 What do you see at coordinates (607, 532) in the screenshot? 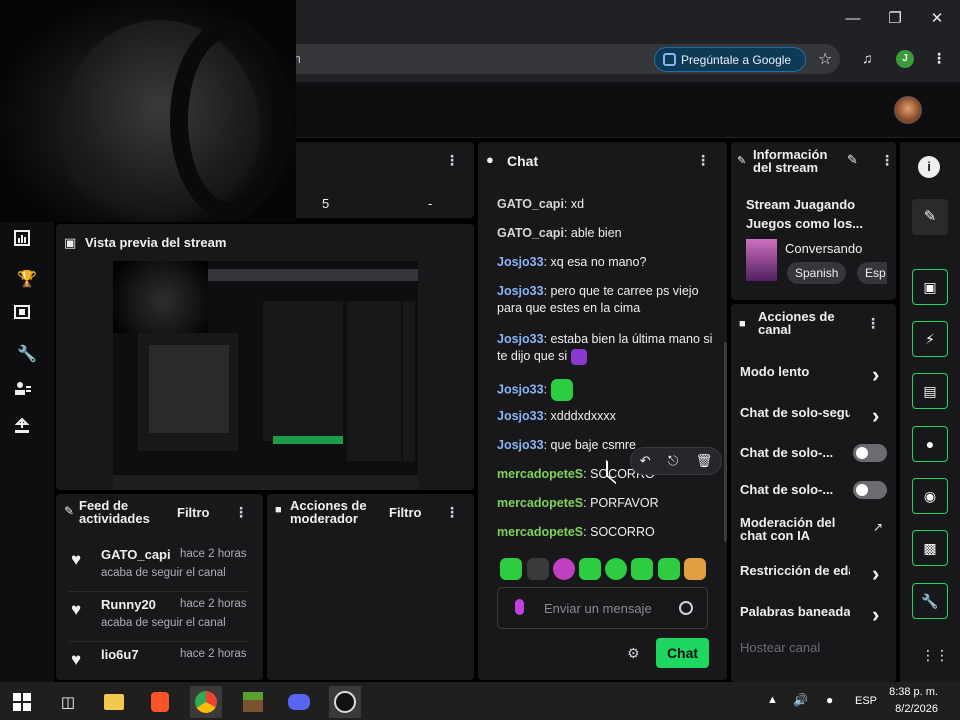
I see `chat-message: mercadopeteS: SOCORRO` at bounding box center [607, 532].